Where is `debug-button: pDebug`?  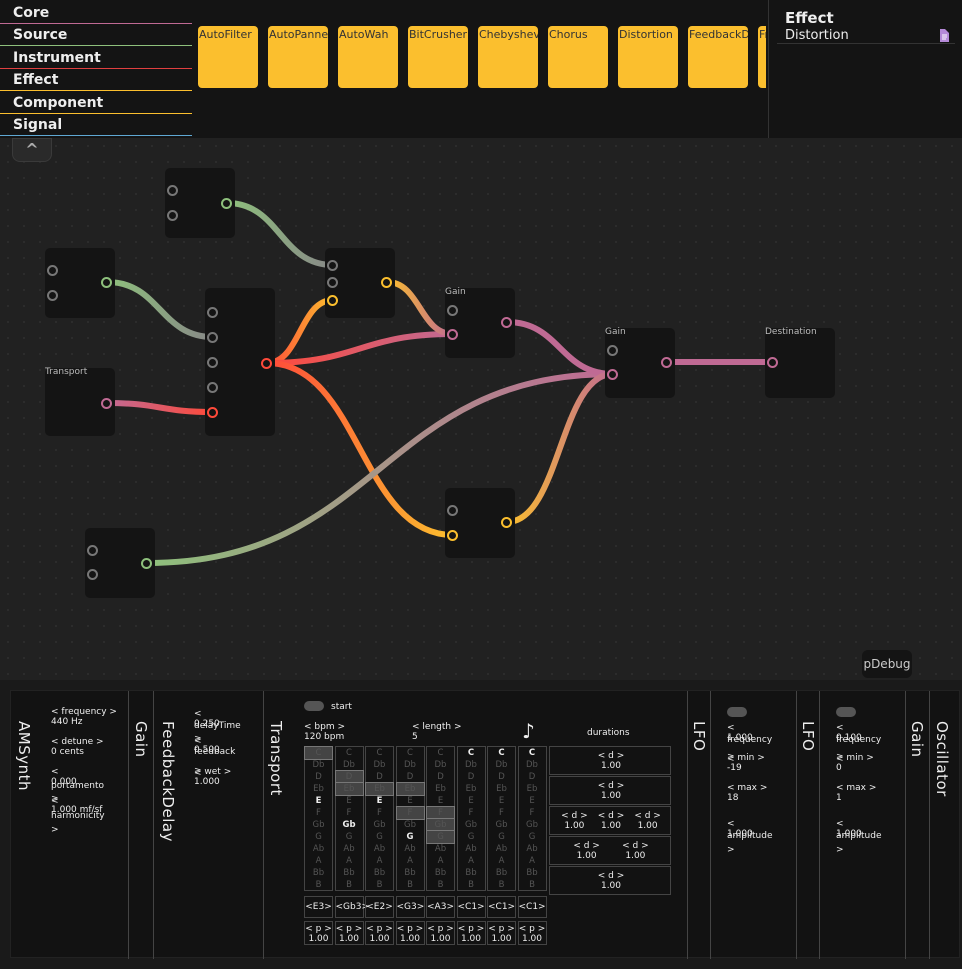
debug-button: pDebug is located at coordinates (887, 664).